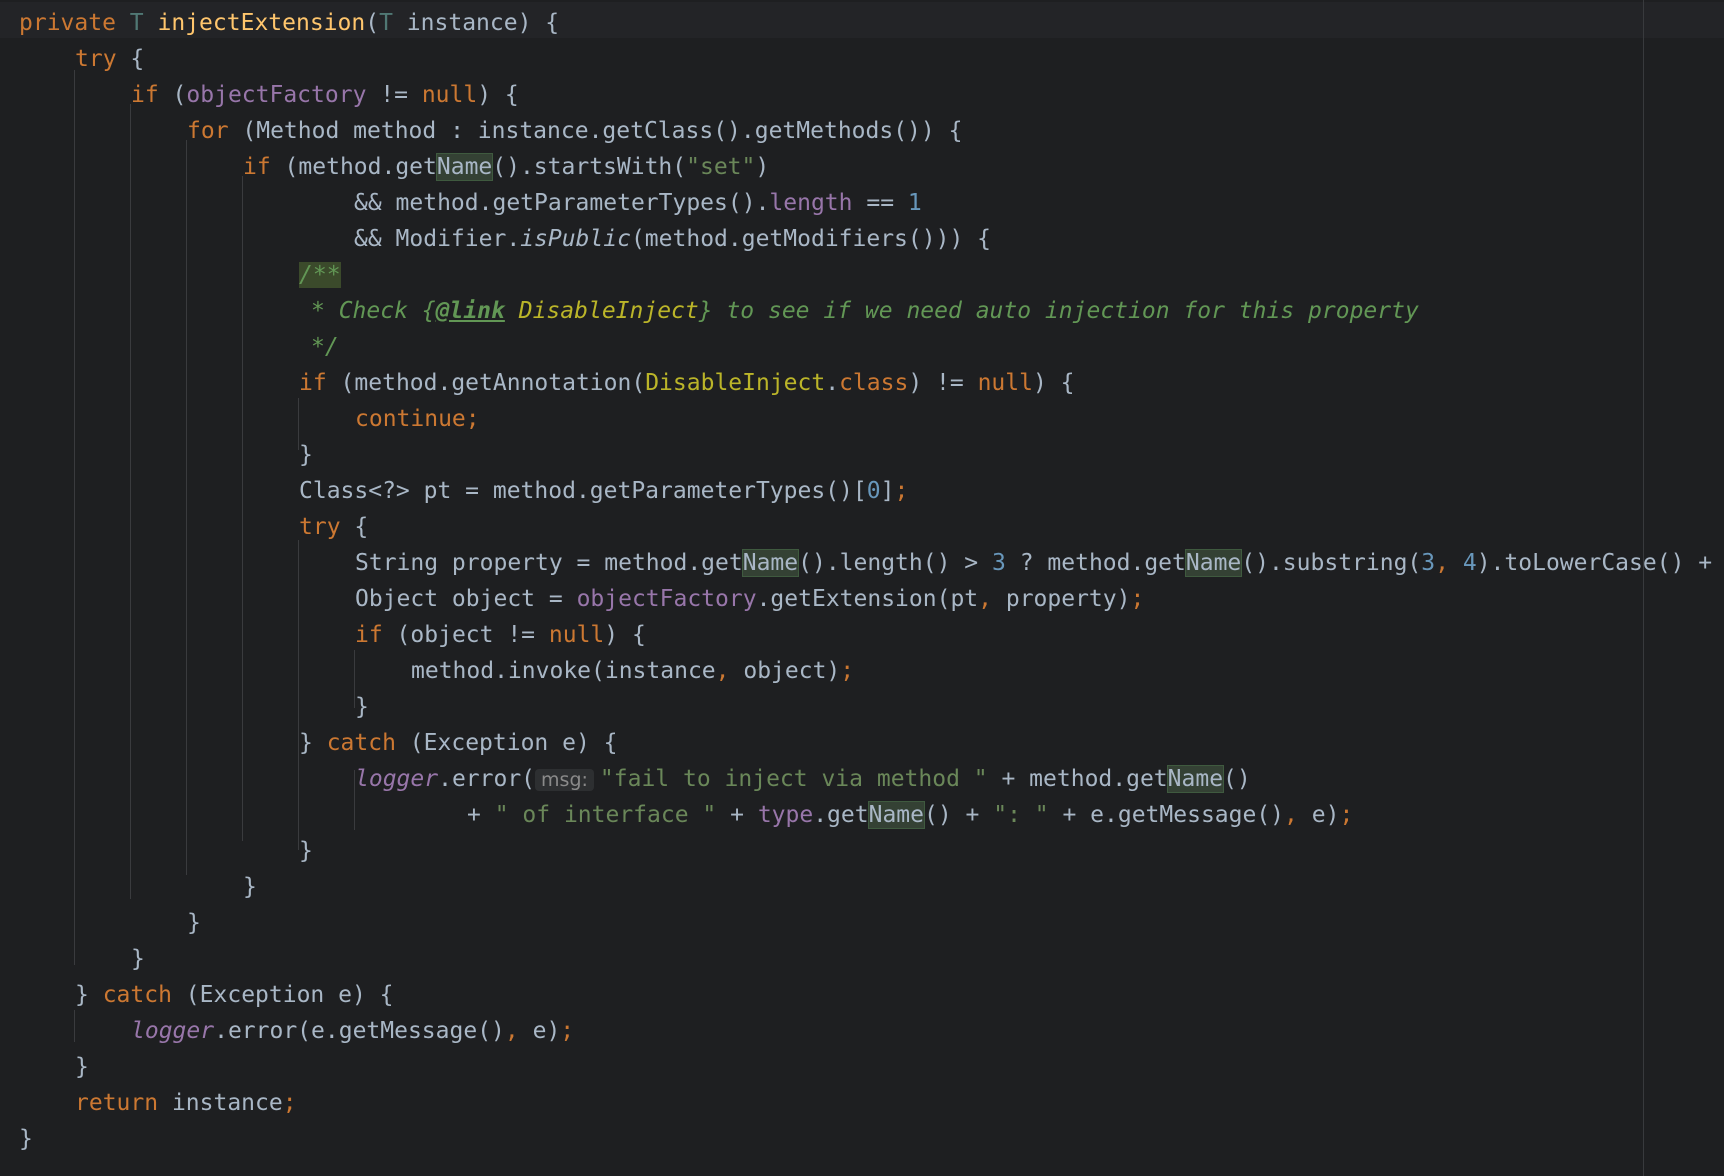  What do you see at coordinates (361, 743) in the screenshot?
I see `keyword: catch` at bounding box center [361, 743].